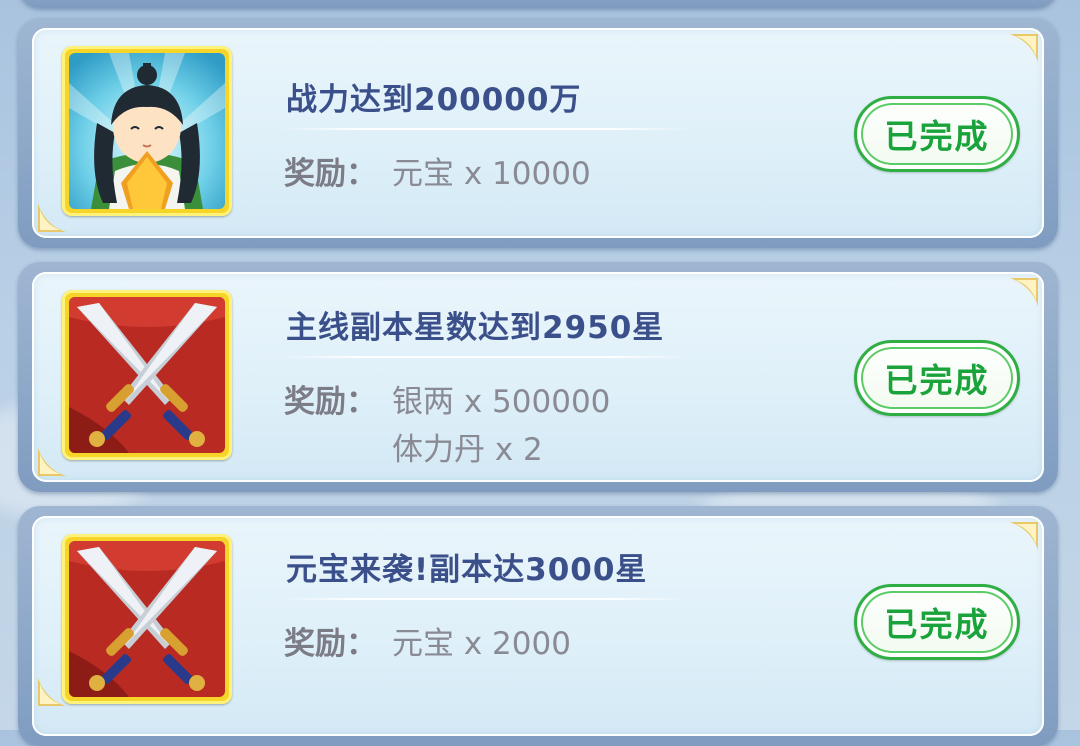 Image resolution: width=1080 pixels, height=746 pixels. I want to click on task-title: 元宝来袭!副本达3000星, so click(467, 570).